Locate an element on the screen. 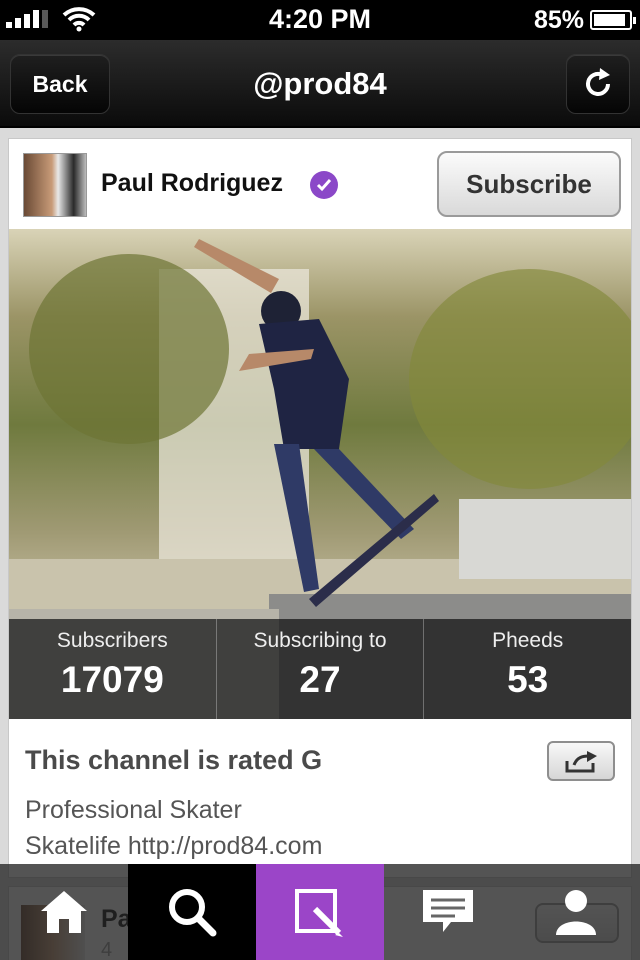 The image size is (640, 960). share-button is located at coordinates (581, 761).